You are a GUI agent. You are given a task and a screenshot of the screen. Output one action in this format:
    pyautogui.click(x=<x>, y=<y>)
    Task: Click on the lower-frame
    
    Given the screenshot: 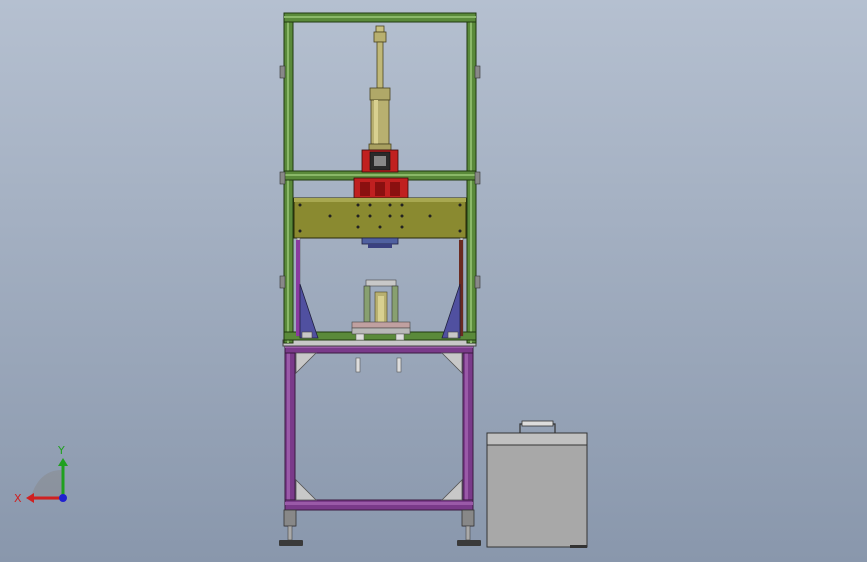 What is the action you would take?
    pyautogui.click(x=380, y=442)
    